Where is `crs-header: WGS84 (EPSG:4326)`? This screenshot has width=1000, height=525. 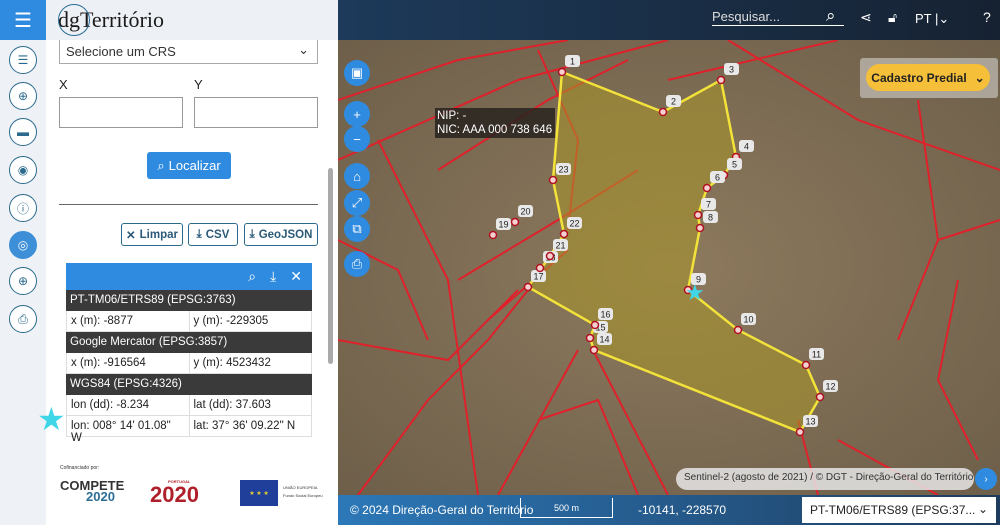
crs-header: WGS84 (EPSG:4326) is located at coordinates (189, 384).